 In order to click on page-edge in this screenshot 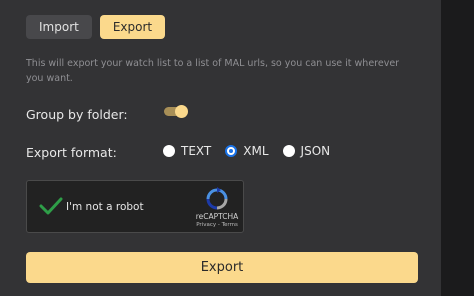, I will do `click(457, 148)`.